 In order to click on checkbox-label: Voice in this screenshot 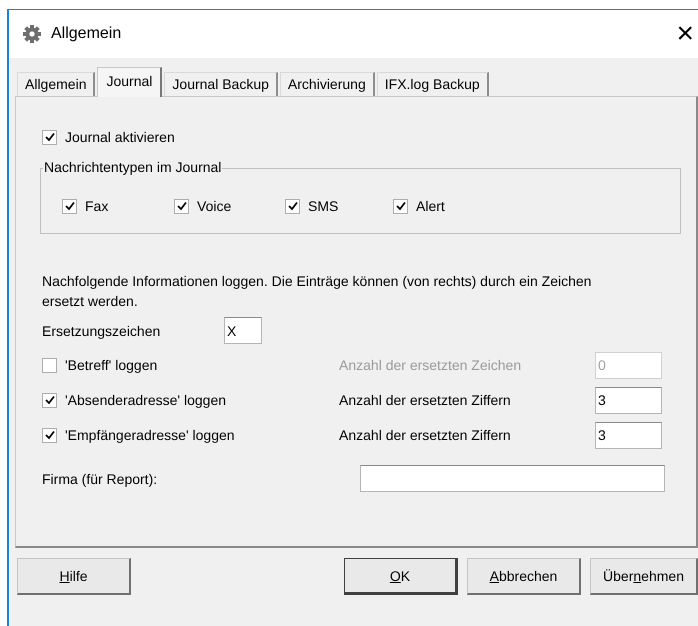, I will do `click(214, 206)`.